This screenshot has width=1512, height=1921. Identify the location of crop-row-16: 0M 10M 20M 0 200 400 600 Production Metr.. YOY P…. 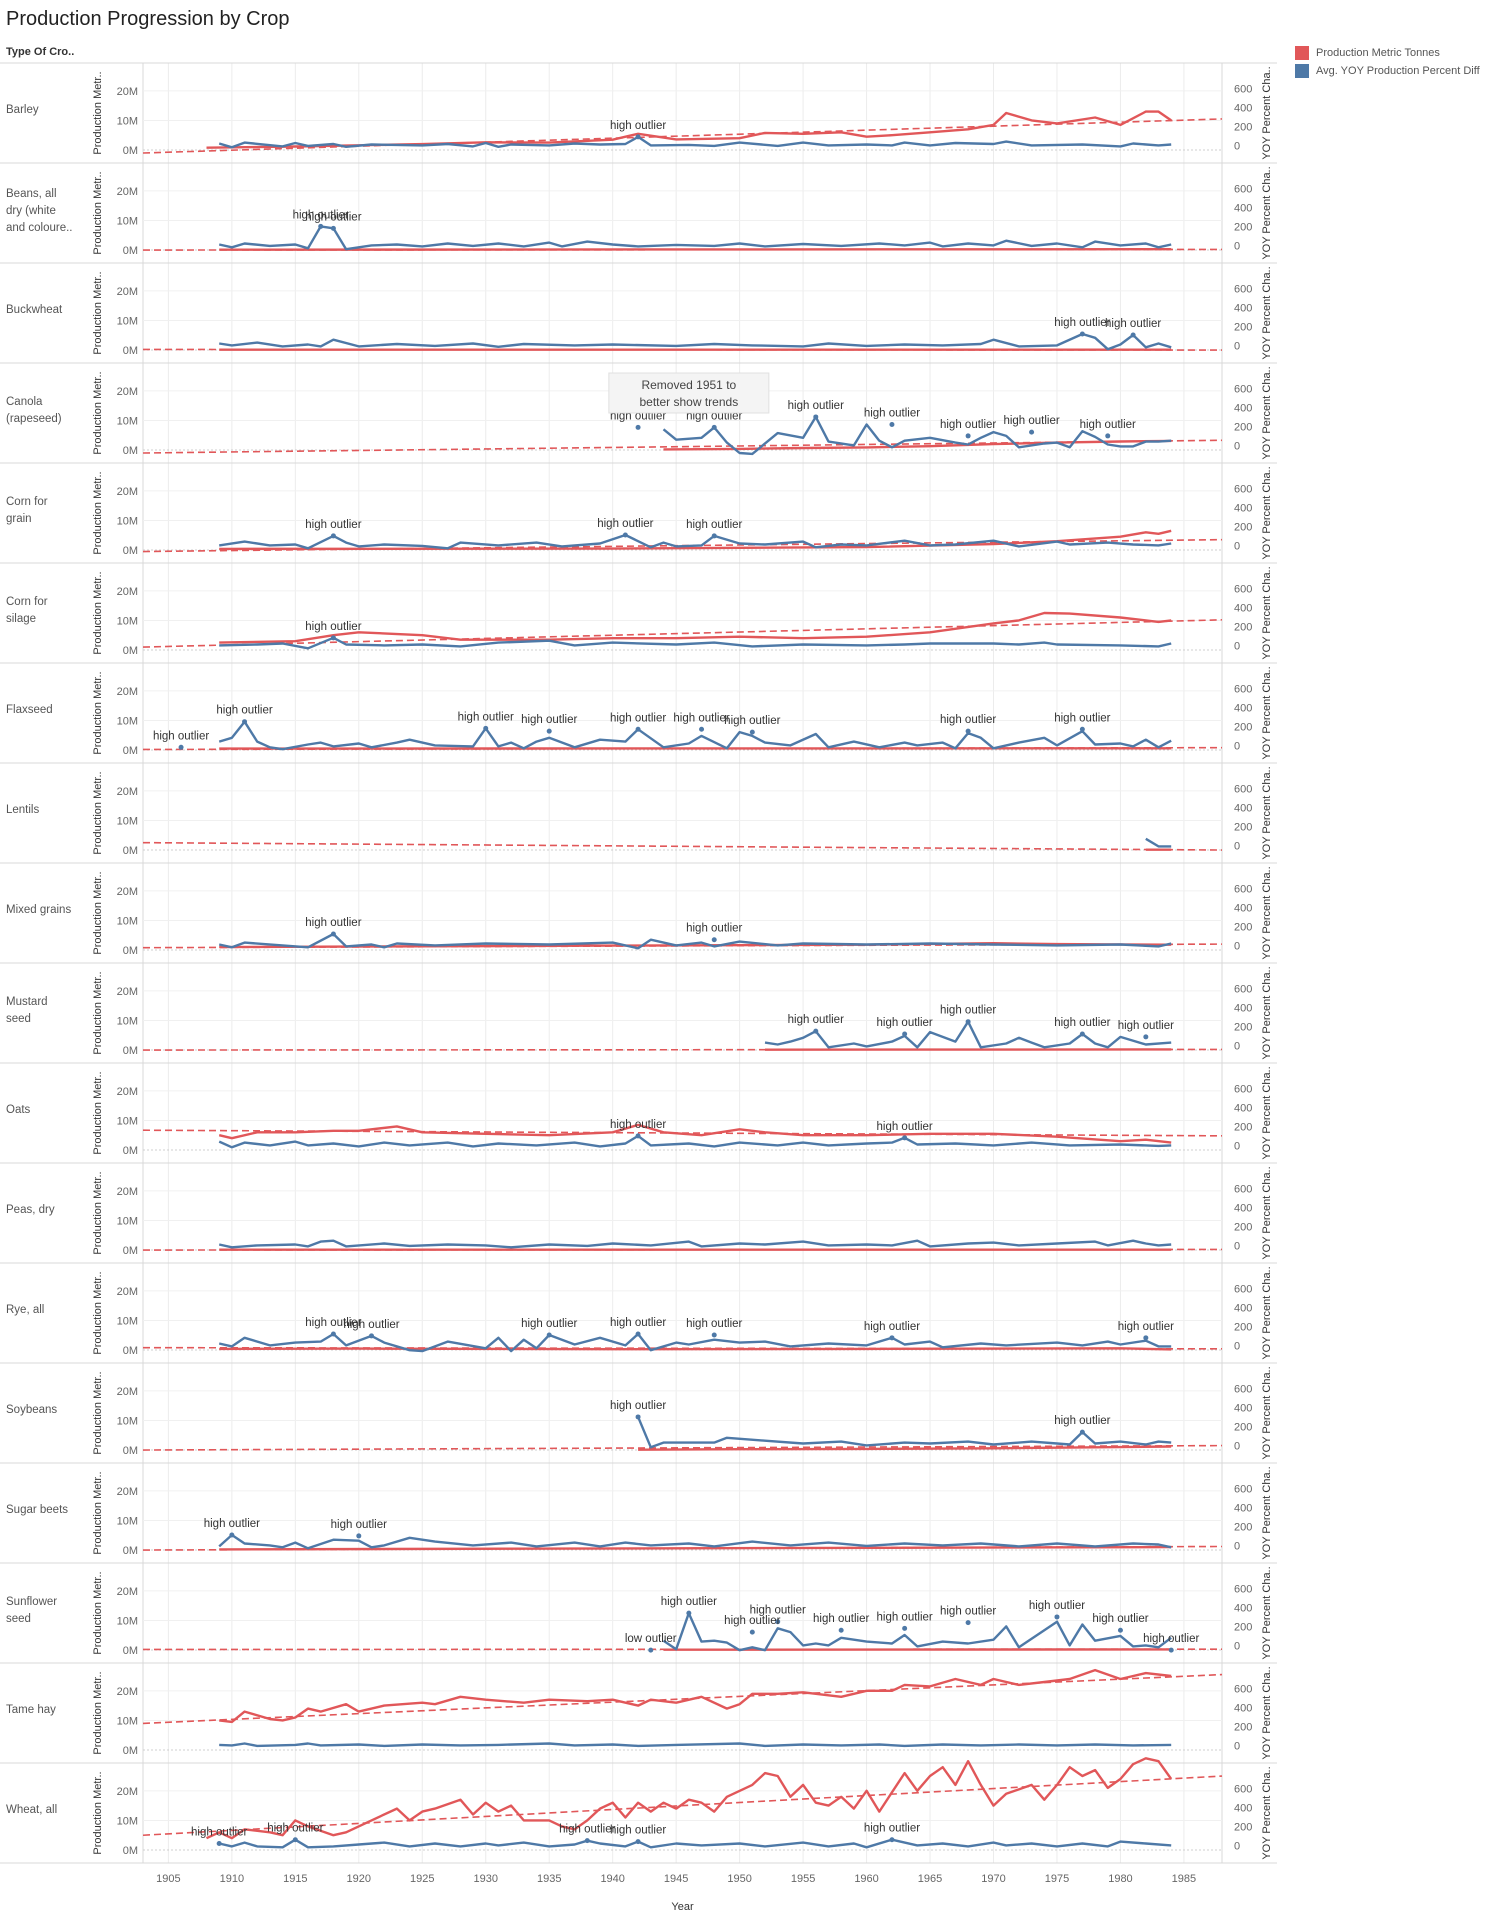
(638, 1713).